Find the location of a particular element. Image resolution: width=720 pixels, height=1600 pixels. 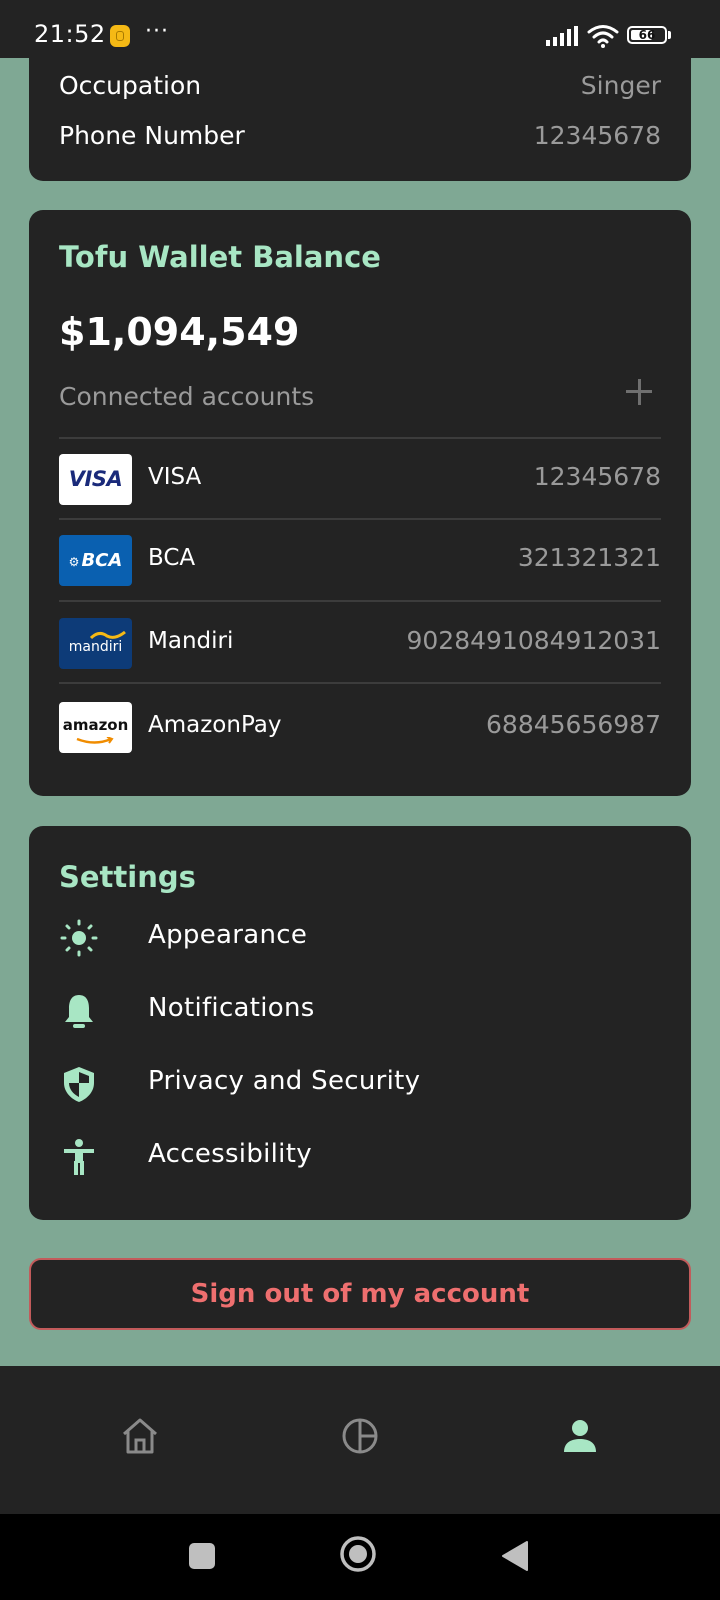

account-row-mandiri: mandiri Mandiri 9028491084912031 is located at coordinates (360, 646).